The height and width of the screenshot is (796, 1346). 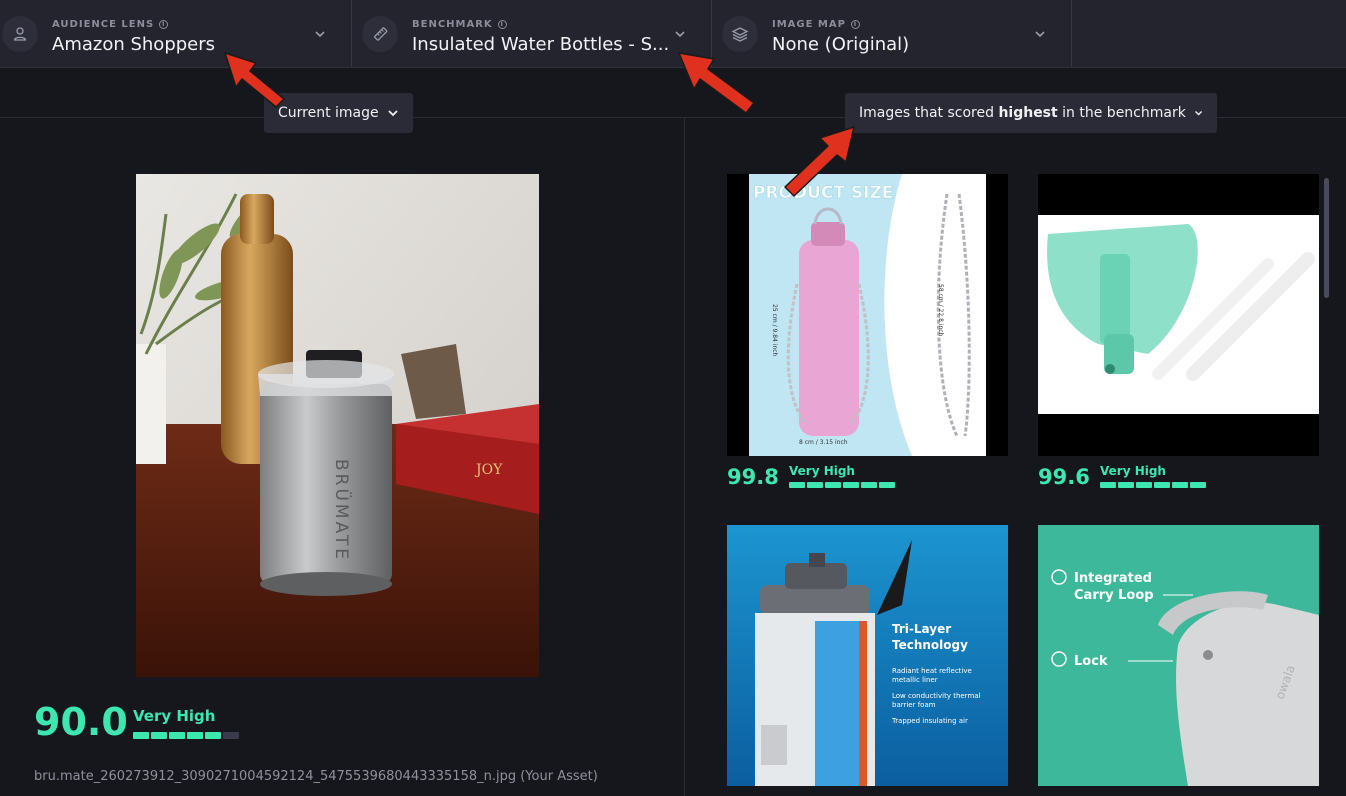 I want to click on benchmark-image-4: Integrated Carry Loop Lock owala, so click(x=1178, y=655).